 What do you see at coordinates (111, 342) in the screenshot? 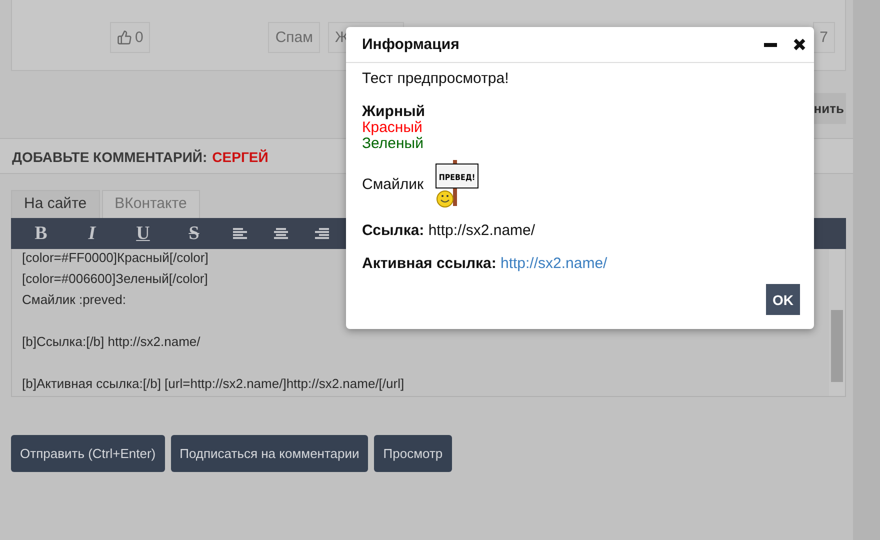
I see `editor-line: [b]Ссылка:[/b] http://sx2.name/` at bounding box center [111, 342].